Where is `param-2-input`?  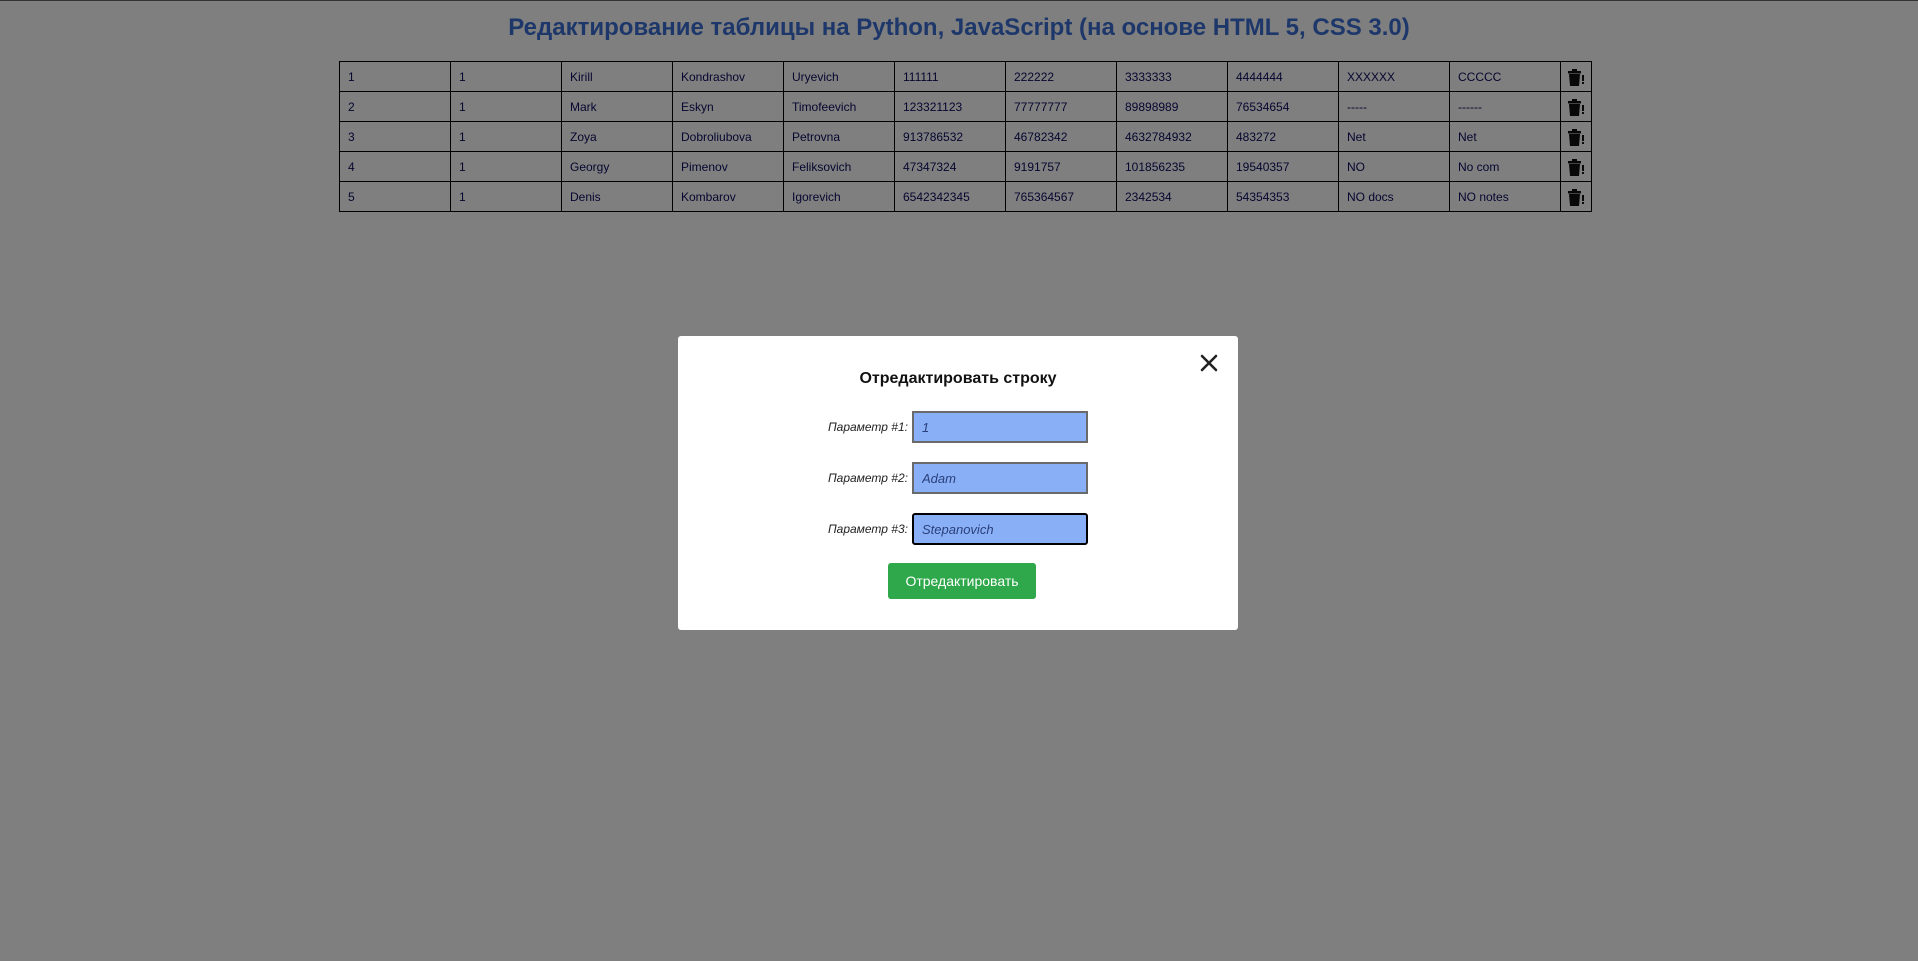
param-2-input is located at coordinates (1000, 478).